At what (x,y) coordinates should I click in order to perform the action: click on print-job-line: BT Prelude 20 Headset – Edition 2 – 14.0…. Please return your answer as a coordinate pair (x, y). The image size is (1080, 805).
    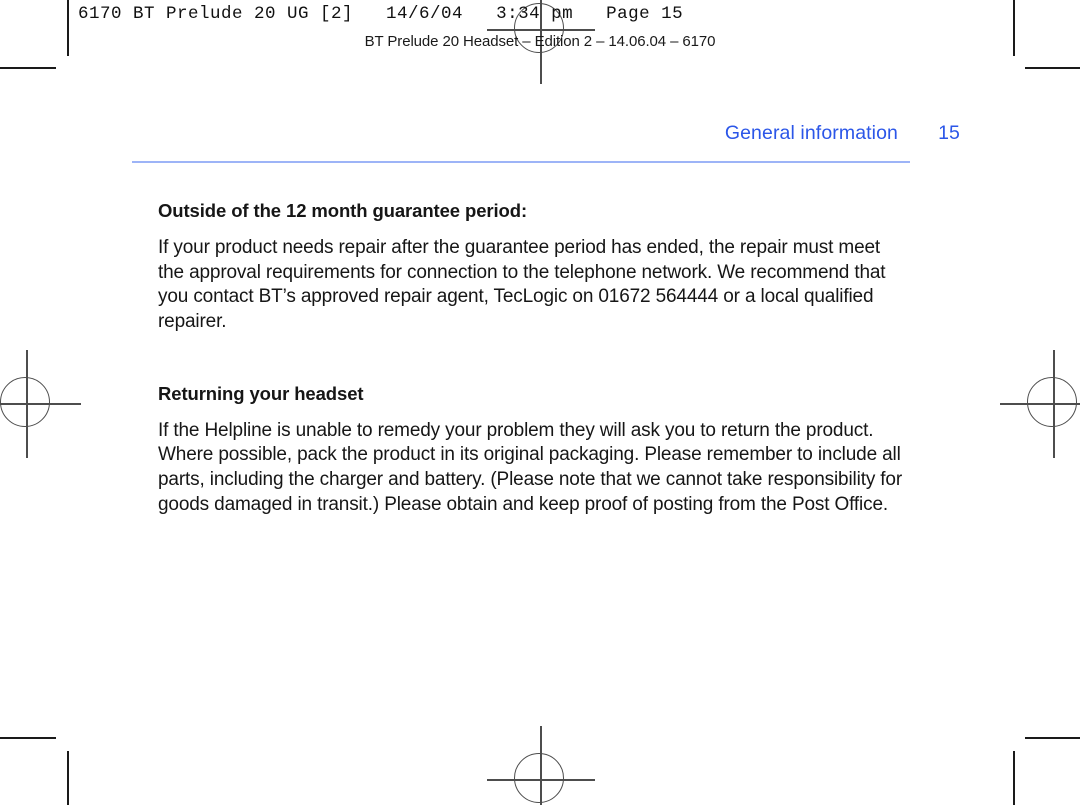
    Looking at the image, I should click on (540, 41).